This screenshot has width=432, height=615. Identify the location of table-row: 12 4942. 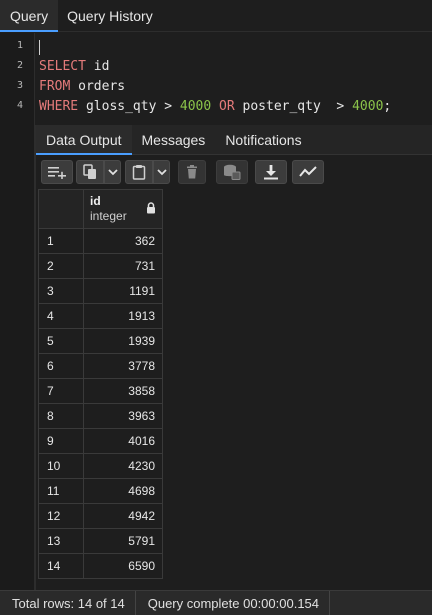
(100, 516).